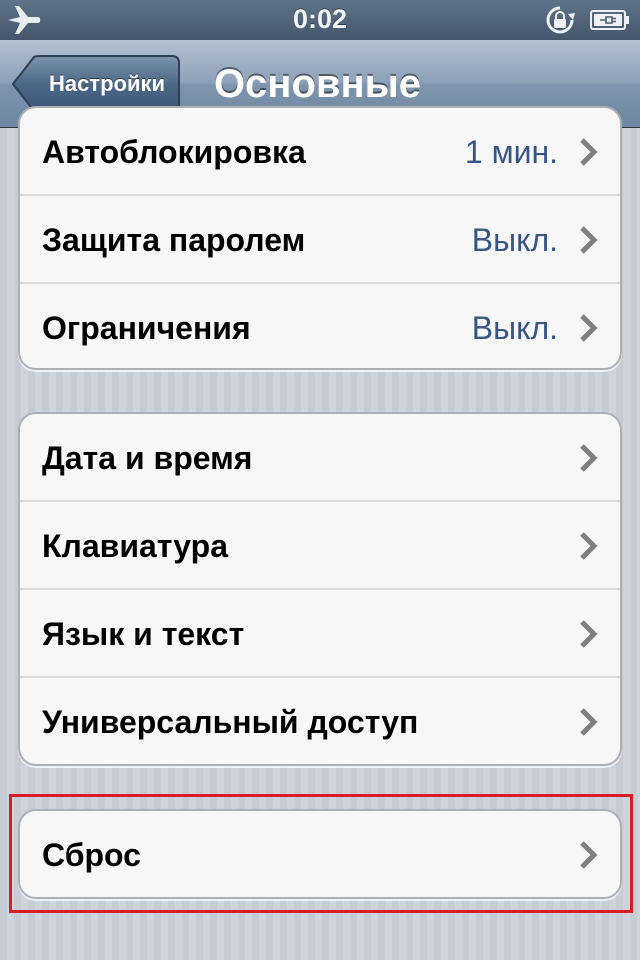 The image size is (640, 960). Describe the element at coordinates (107, 83) in the screenshot. I see `back-button-label: Настройки` at that location.